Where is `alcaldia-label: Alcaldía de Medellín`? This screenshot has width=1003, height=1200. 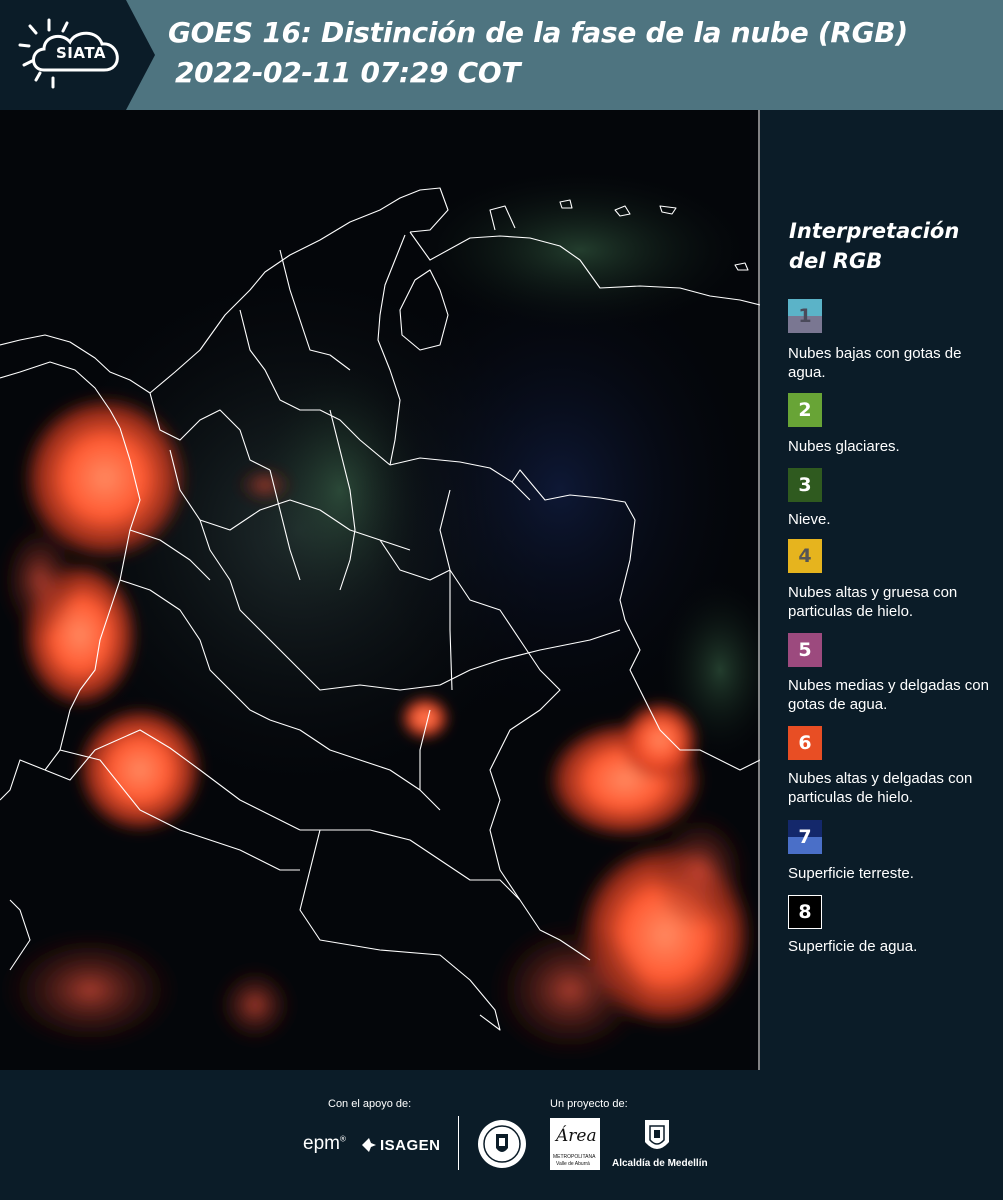
alcaldia-label: Alcaldía de Medellín is located at coordinates (660, 1163).